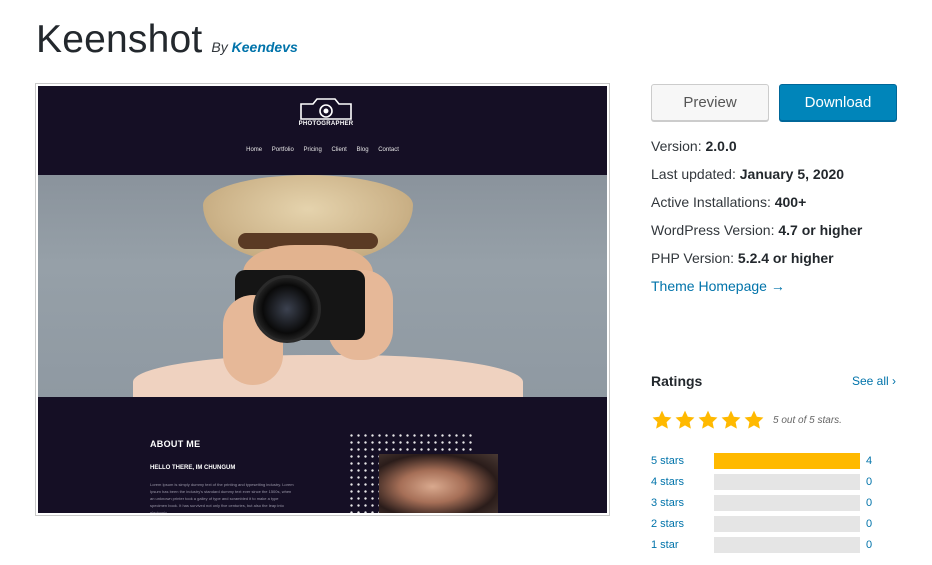  Describe the element at coordinates (785, 258) in the screenshot. I see `meta-value: 5.2.4 or higher` at that location.